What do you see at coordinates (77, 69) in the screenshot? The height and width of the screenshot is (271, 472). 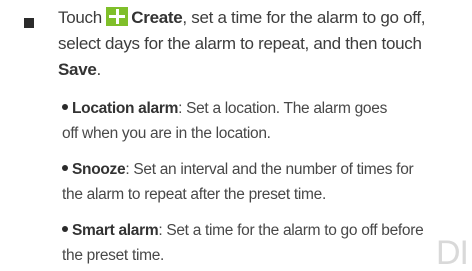 I see `save-label: Save` at bounding box center [77, 69].